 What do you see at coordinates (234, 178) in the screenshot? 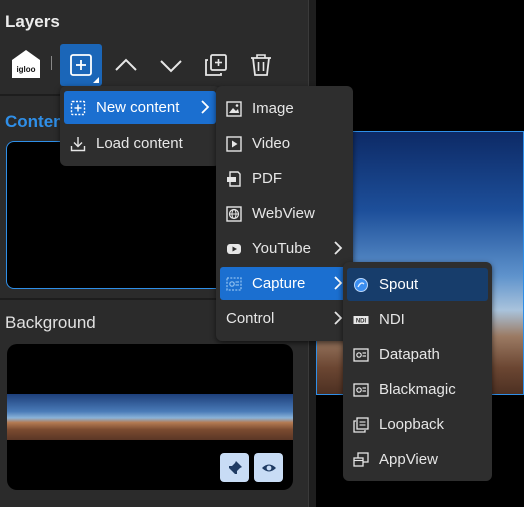
I see `pdf-icon` at bounding box center [234, 178].